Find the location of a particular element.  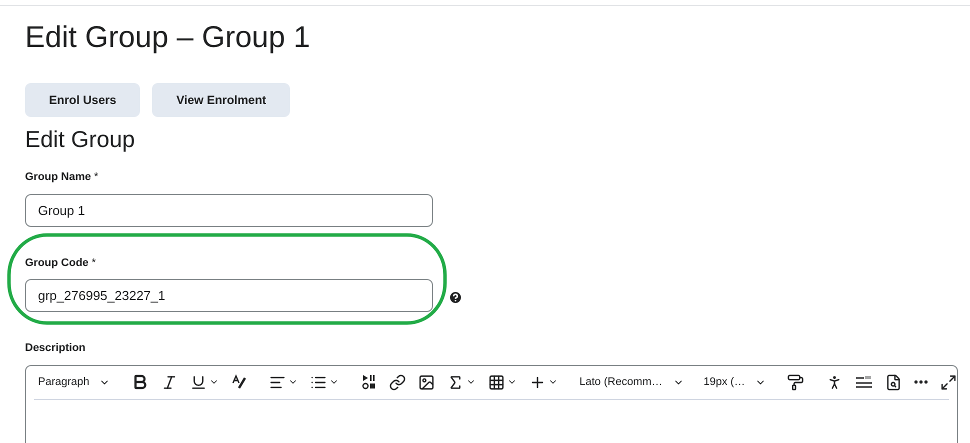

fullscreen-icon is located at coordinates (949, 382).